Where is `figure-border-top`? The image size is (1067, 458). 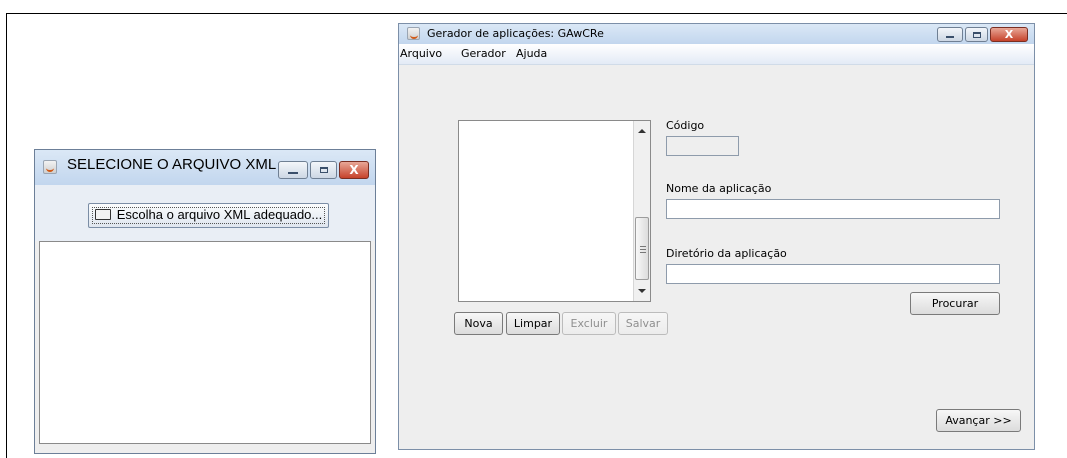 figure-border-top is located at coordinates (536, 13).